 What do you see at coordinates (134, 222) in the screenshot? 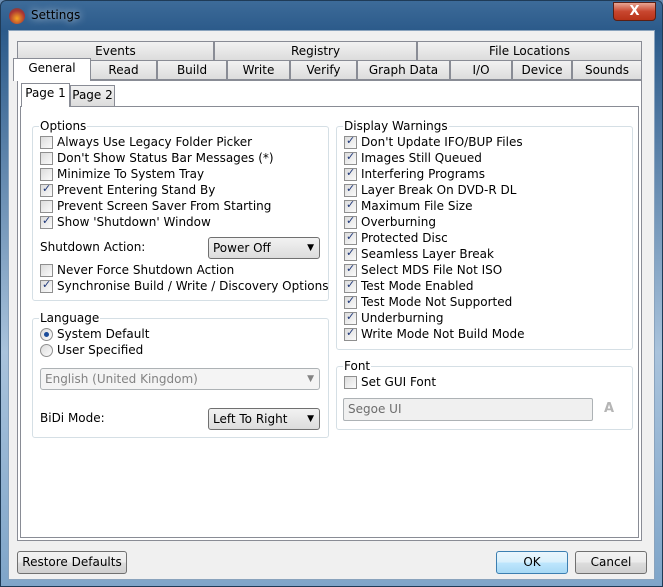
I see `checkbox-label: Show 'Shutdown' Window` at bounding box center [134, 222].